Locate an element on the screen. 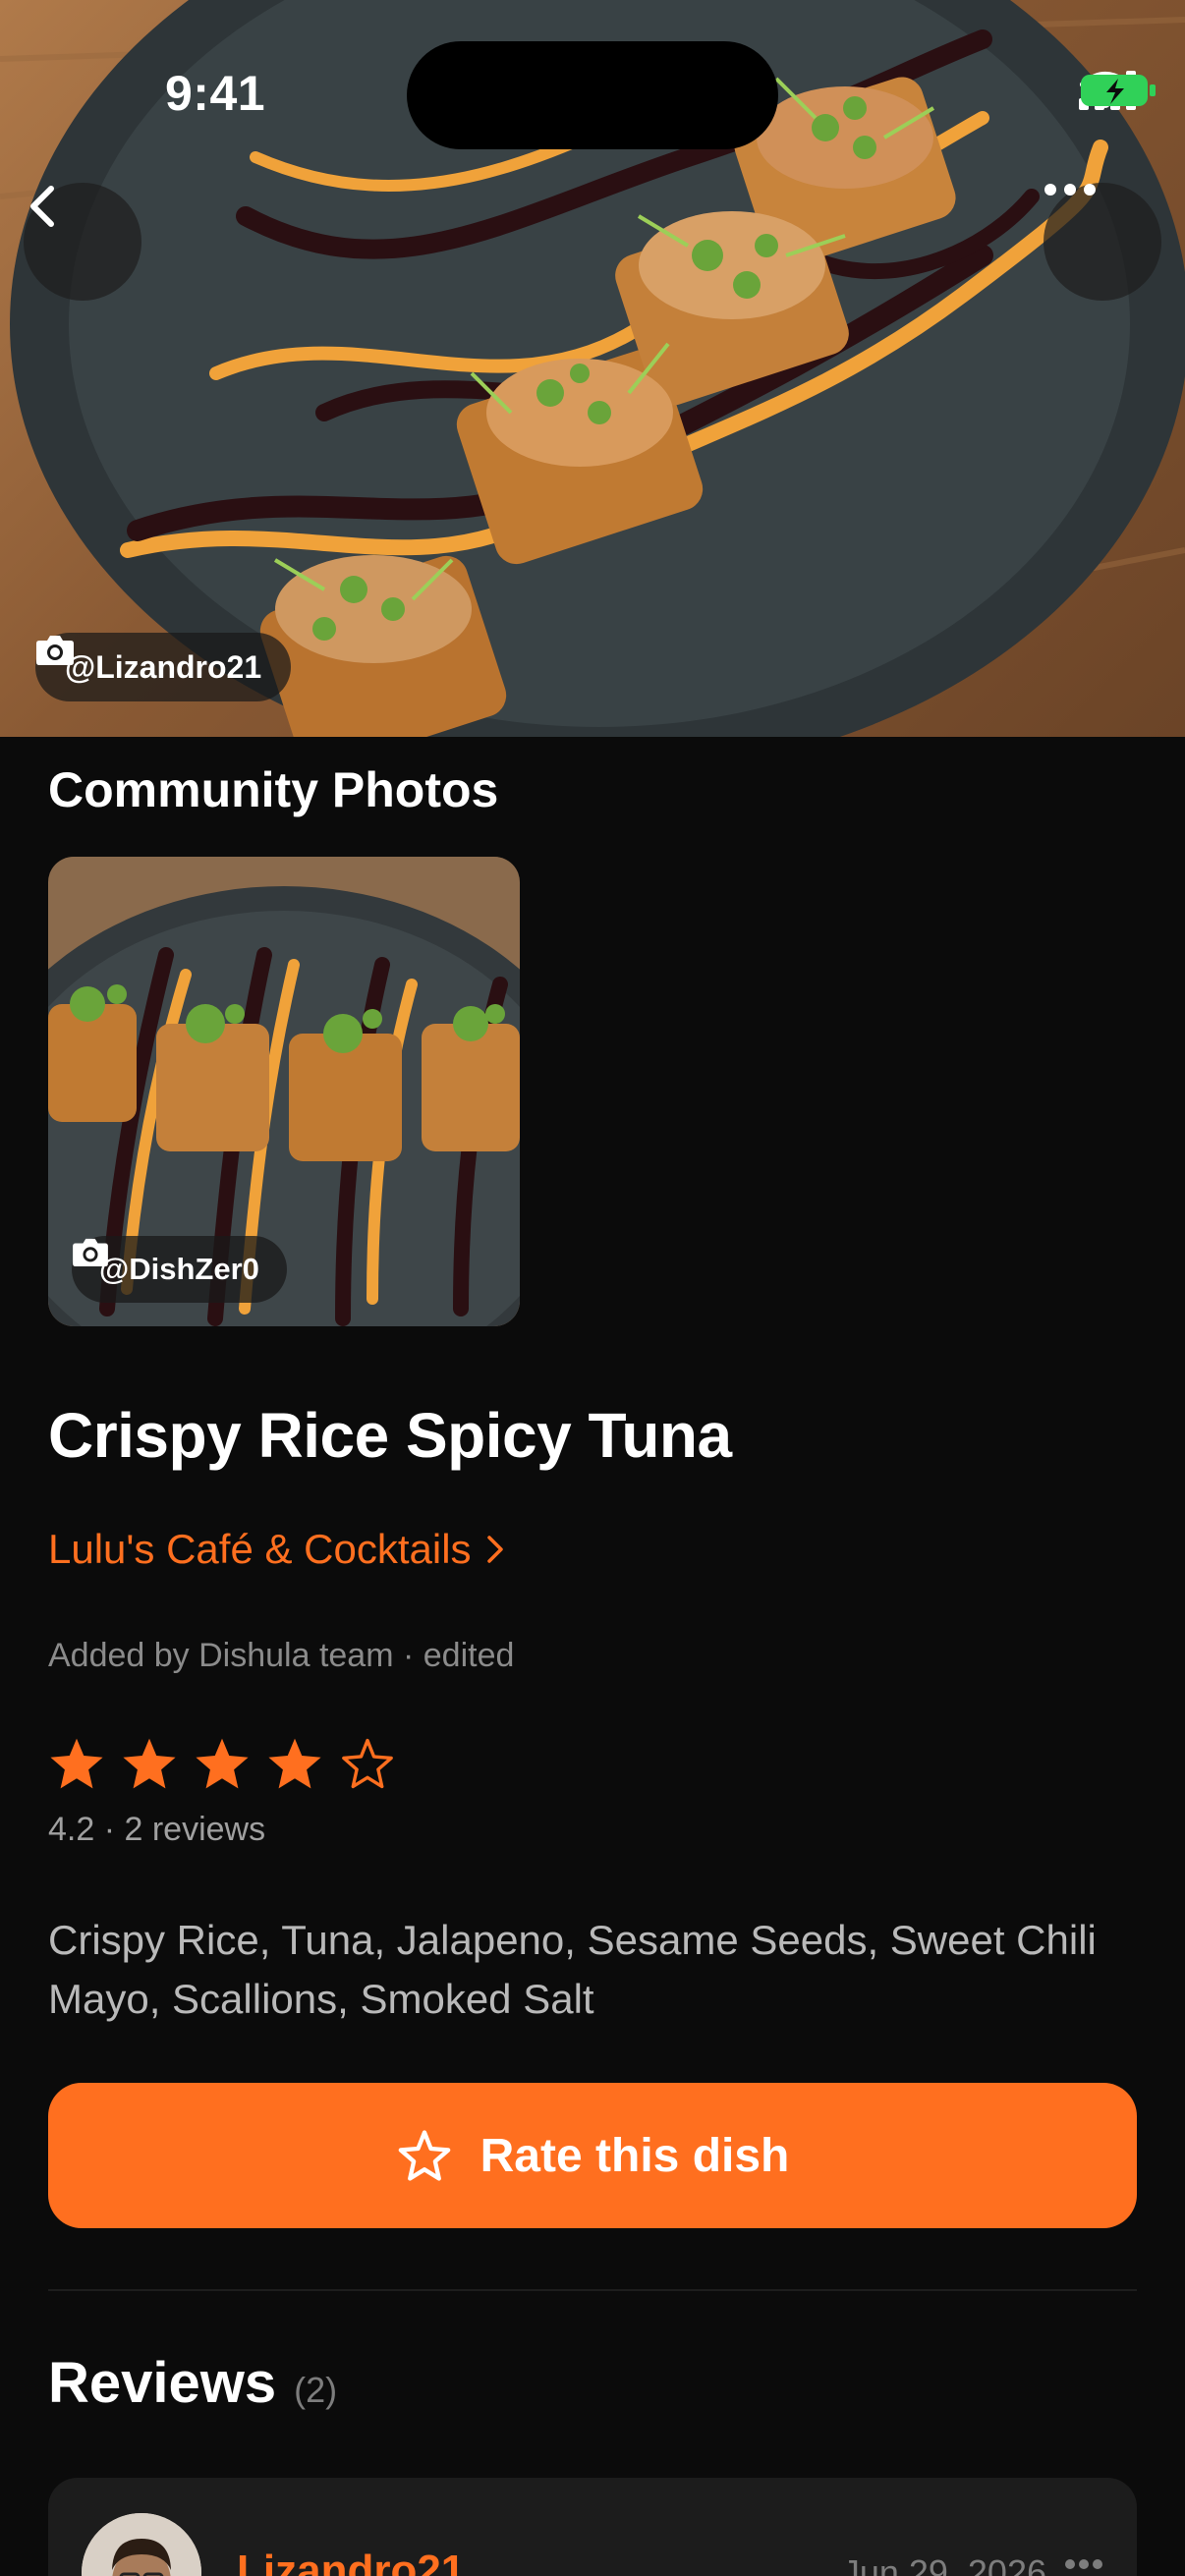 This screenshot has height=2576, width=1185. section-divider is located at coordinates (592, 2290).